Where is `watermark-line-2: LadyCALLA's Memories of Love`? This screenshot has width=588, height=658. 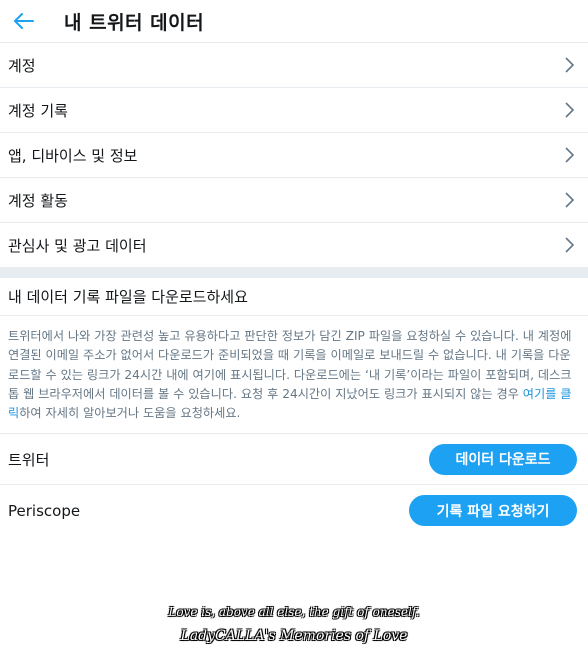 watermark-line-2: LadyCALLA's Memories of Love is located at coordinates (294, 636).